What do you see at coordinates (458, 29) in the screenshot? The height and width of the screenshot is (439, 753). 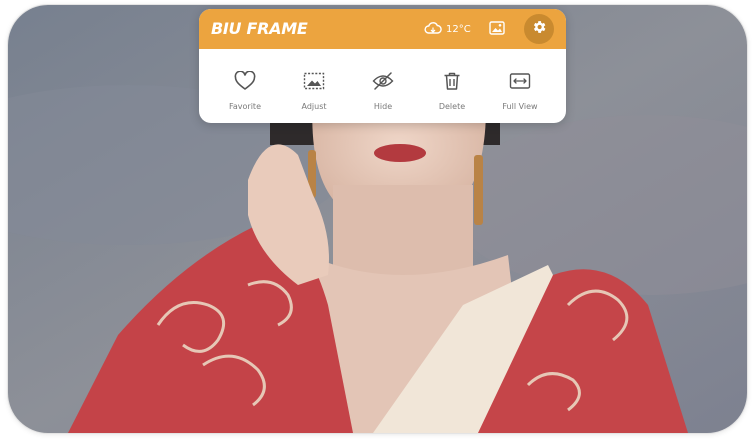 I see `temperature-readout: 12°C` at bounding box center [458, 29].